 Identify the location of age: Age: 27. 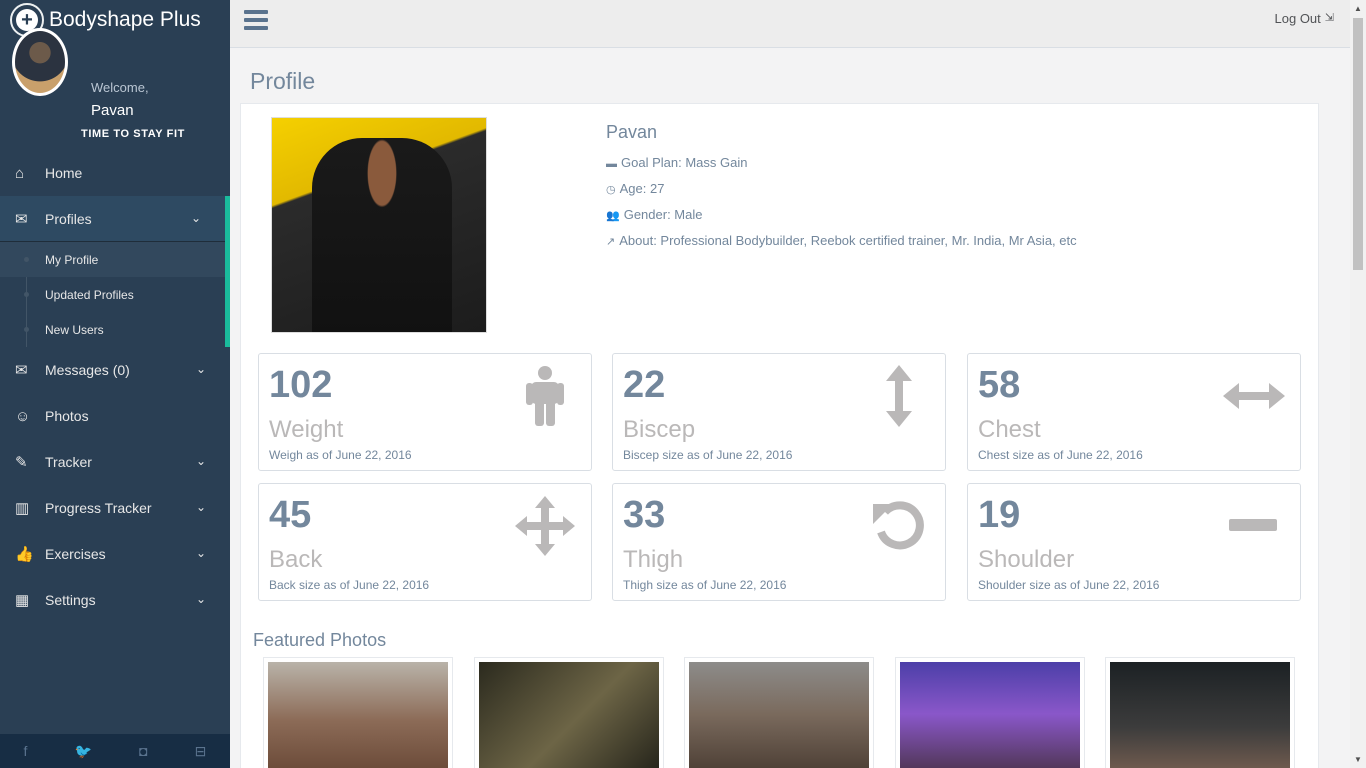
(642, 188).